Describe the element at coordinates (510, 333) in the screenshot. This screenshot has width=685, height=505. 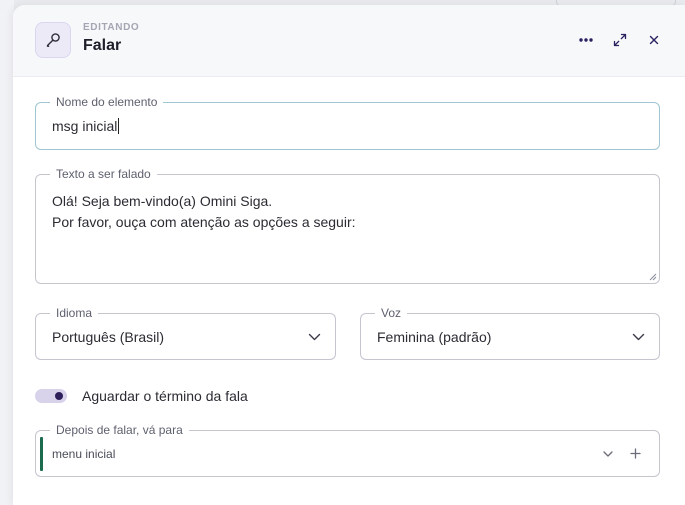
I see `voice-select: Voz Feminina (padrão)` at that location.